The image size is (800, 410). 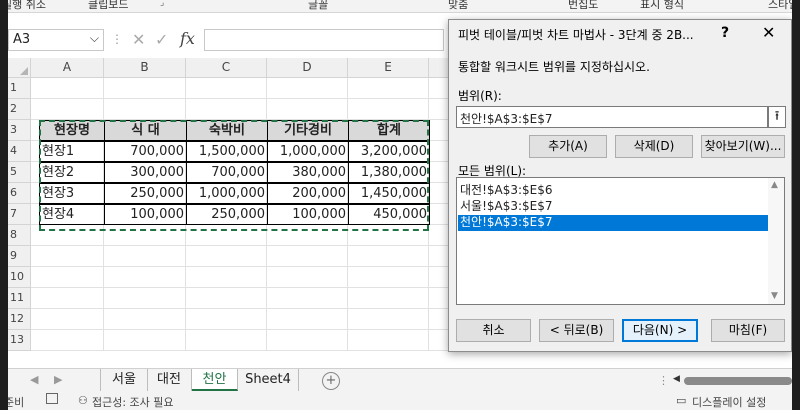 I want to click on column-header-d: D, so click(x=307, y=68).